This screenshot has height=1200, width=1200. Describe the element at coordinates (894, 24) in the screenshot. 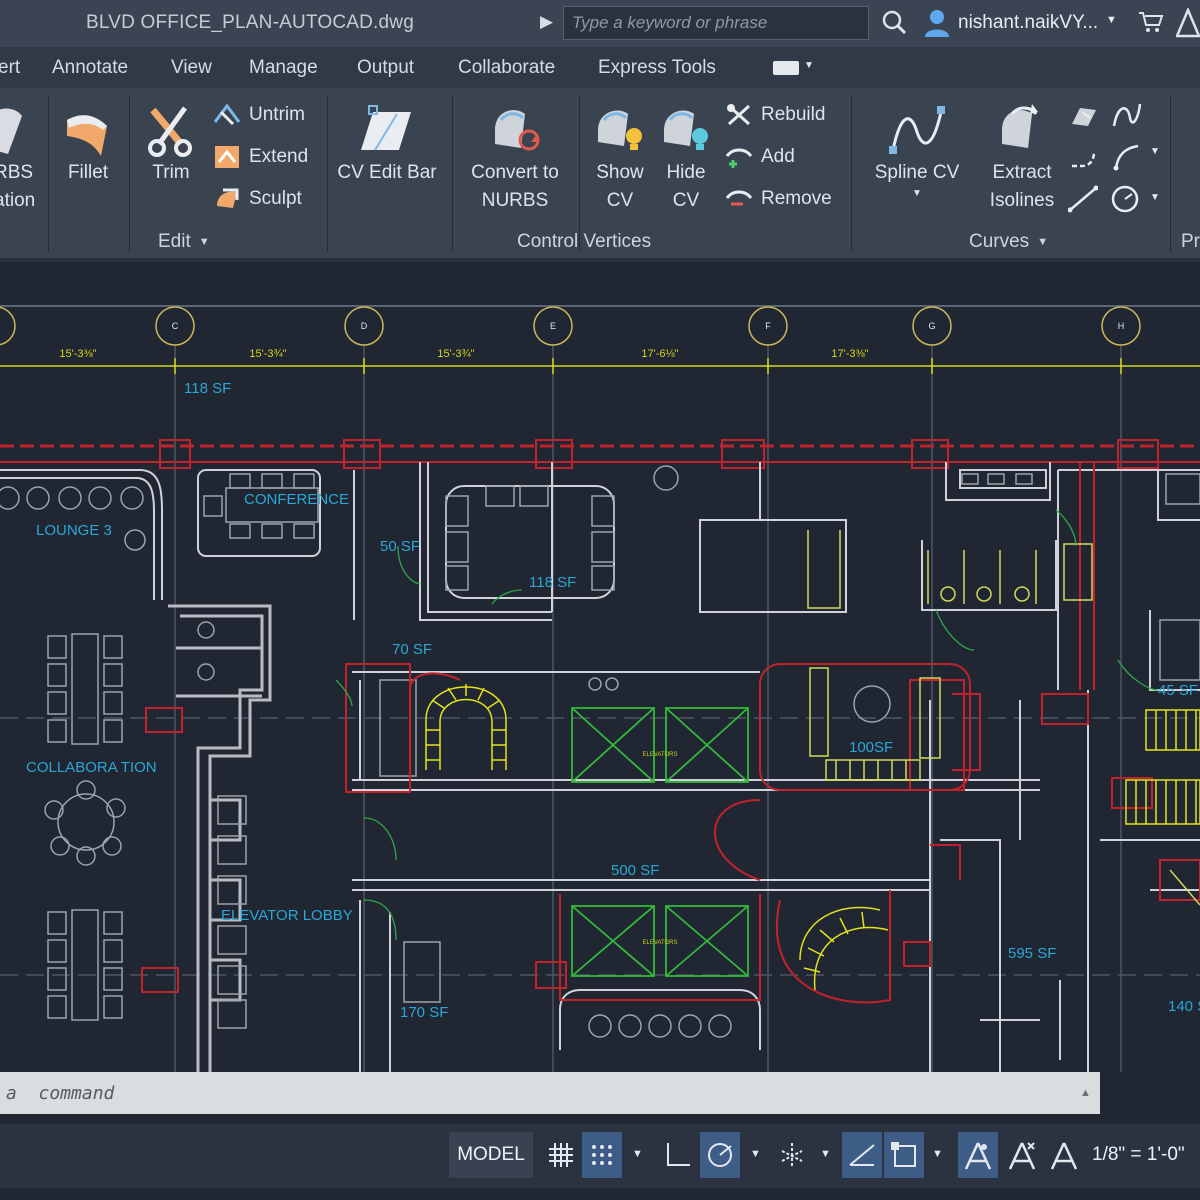

I see `search-icon` at that location.